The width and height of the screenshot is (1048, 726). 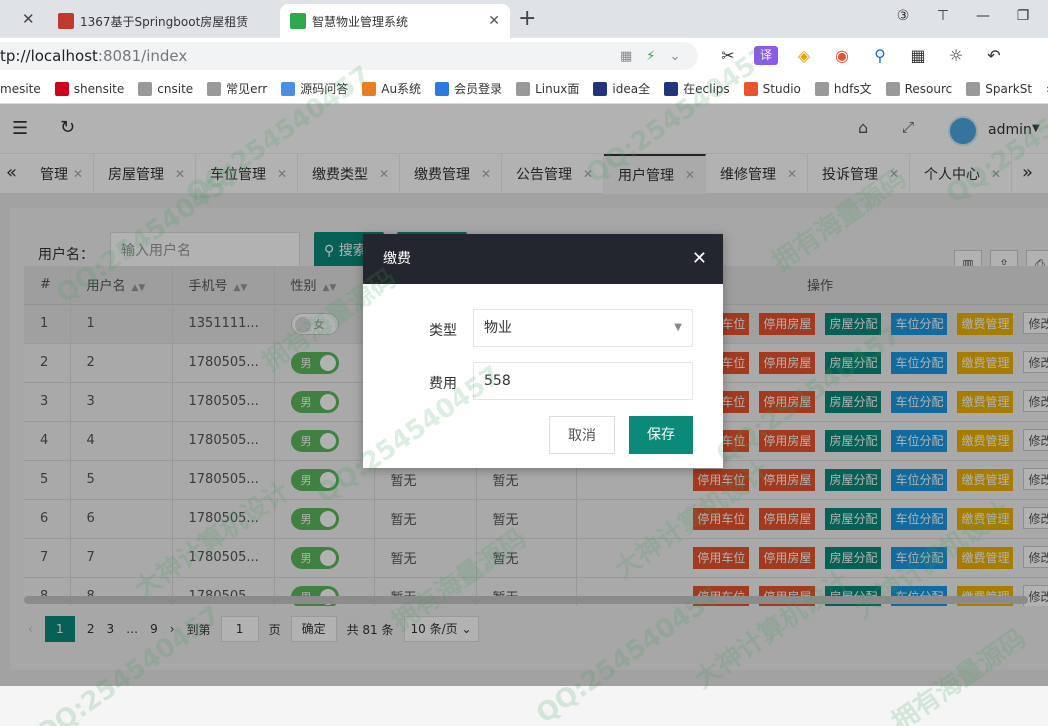 I want to click on bookmark-label: mesite, so click(x=20, y=88).